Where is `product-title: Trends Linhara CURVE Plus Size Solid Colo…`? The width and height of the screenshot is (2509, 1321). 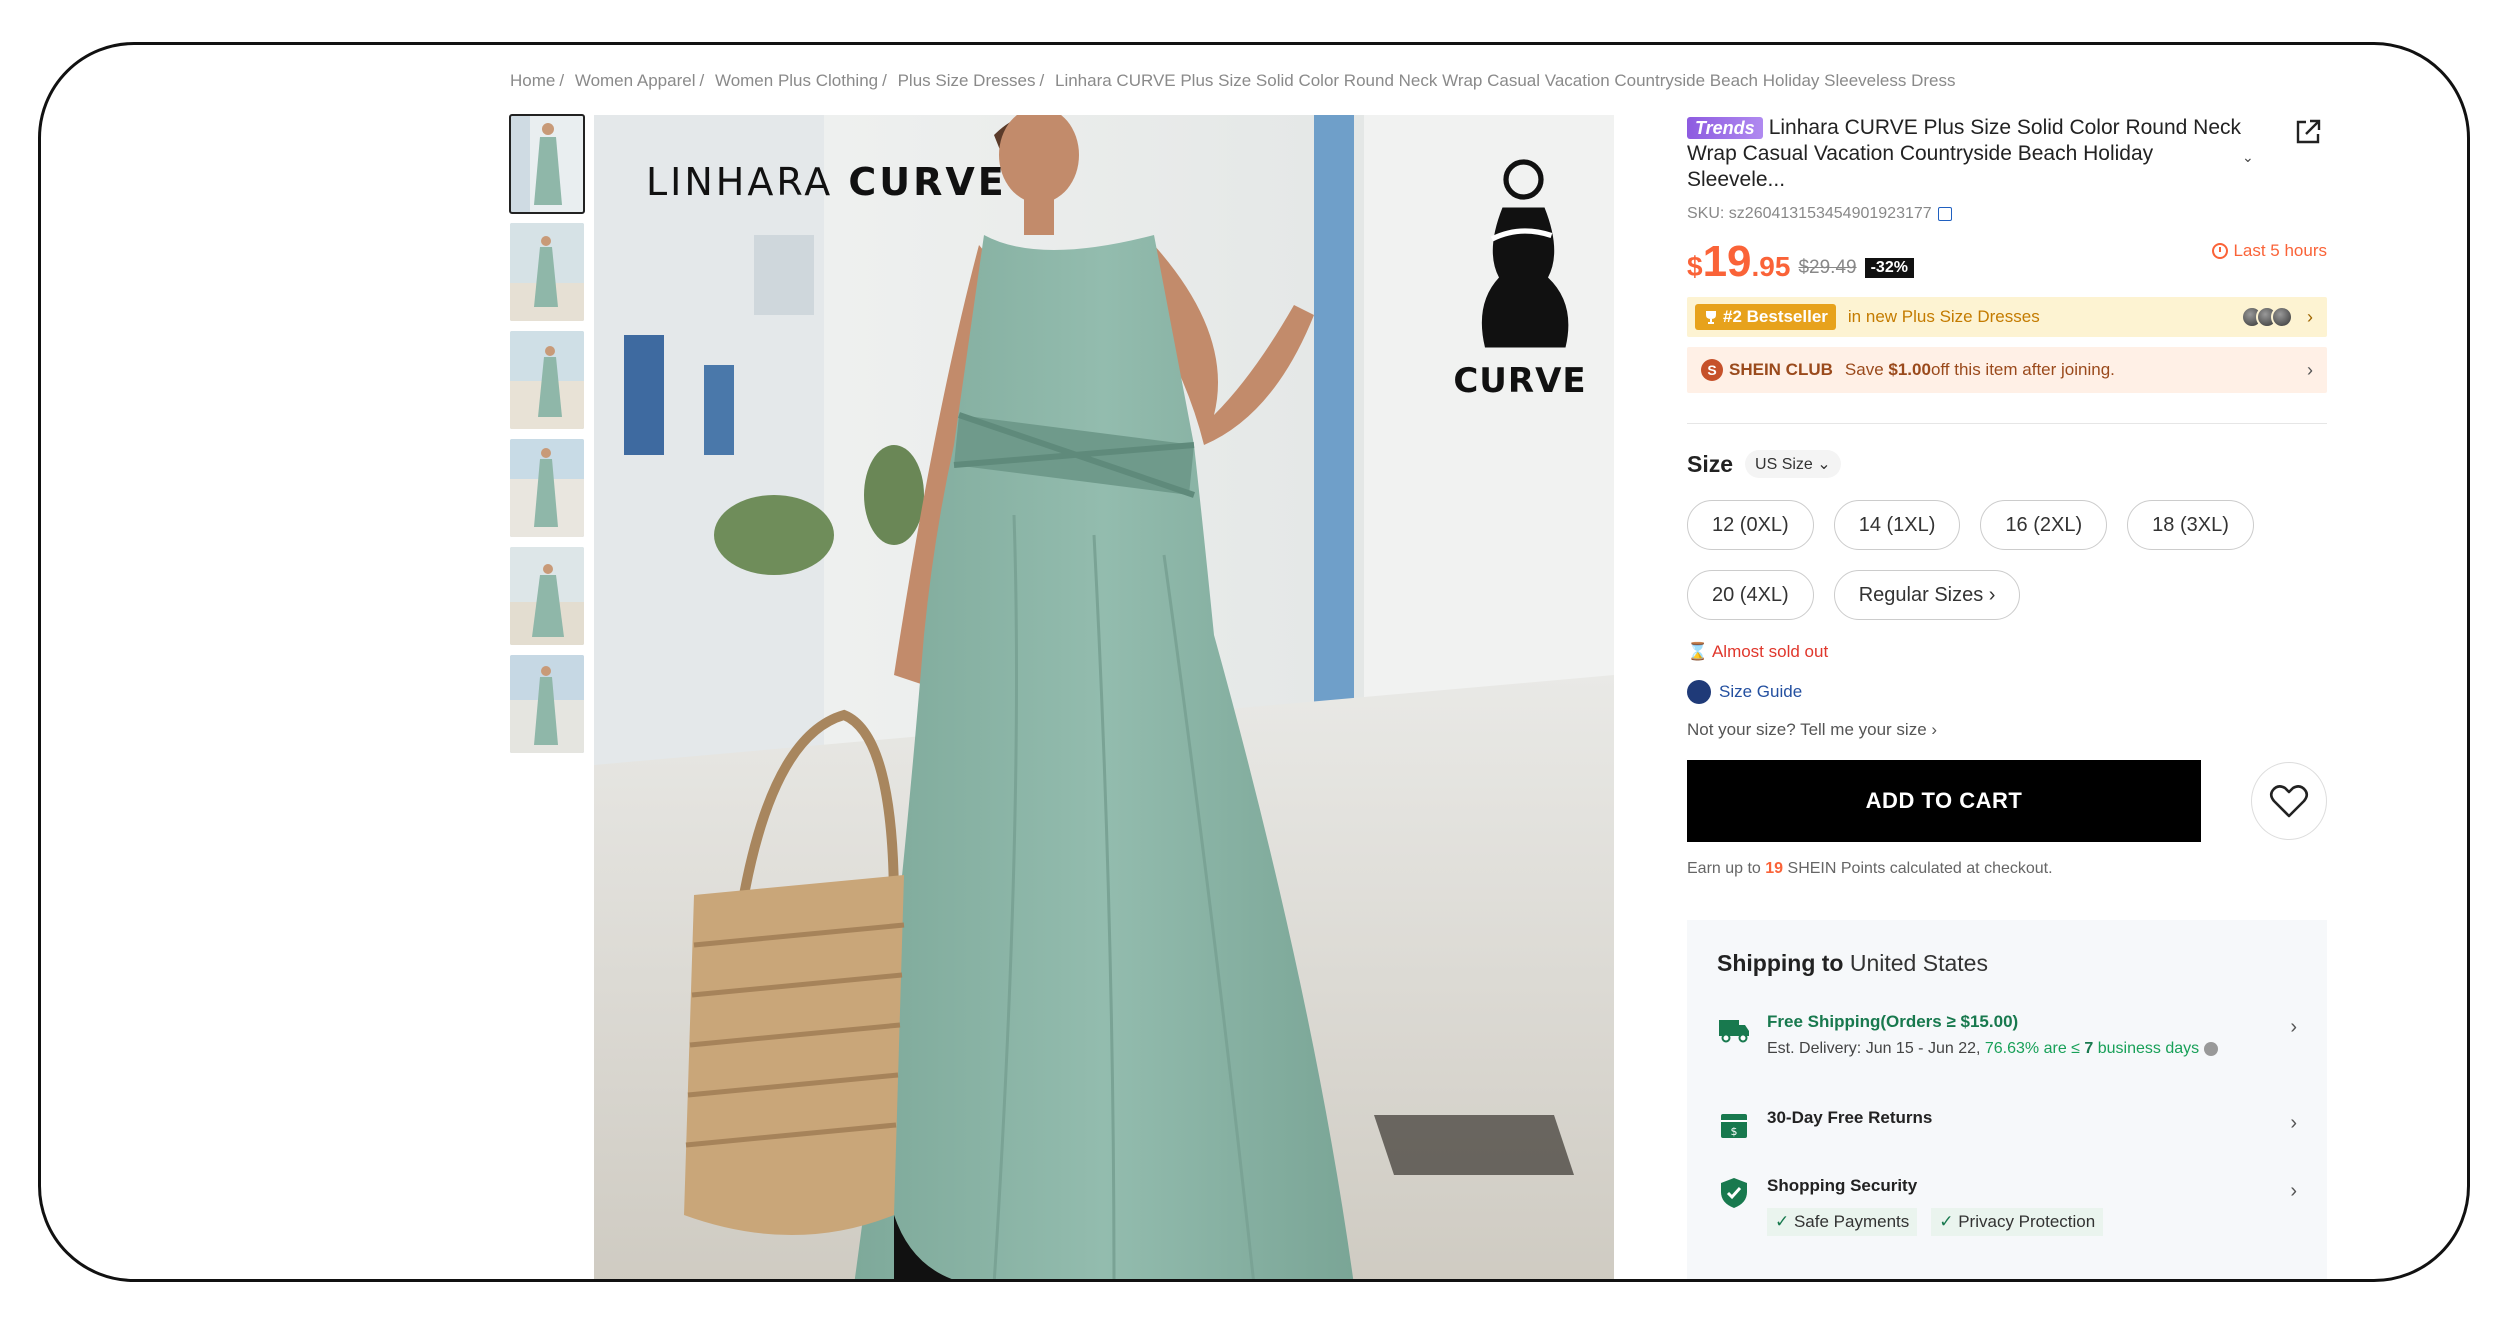 product-title: Trends Linhara CURVE Plus Size Solid Colo… is located at coordinates (1972, 154).